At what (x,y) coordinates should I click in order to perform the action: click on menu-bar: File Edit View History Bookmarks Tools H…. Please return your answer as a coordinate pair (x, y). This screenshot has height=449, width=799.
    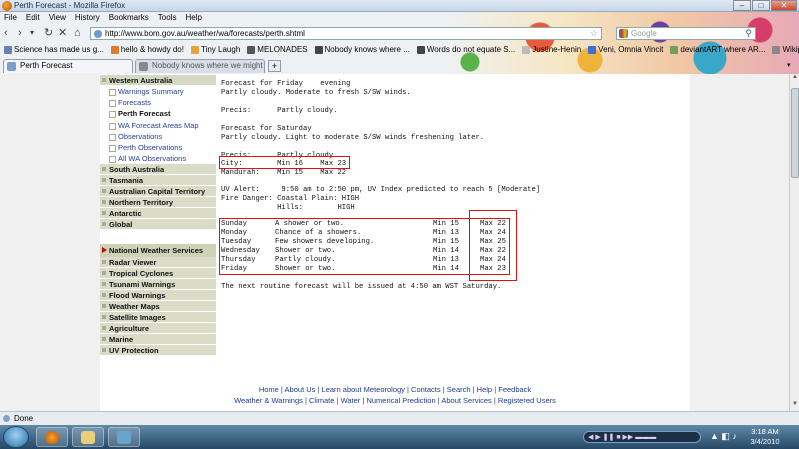
    Looking at the image, I should click on (105, 18).